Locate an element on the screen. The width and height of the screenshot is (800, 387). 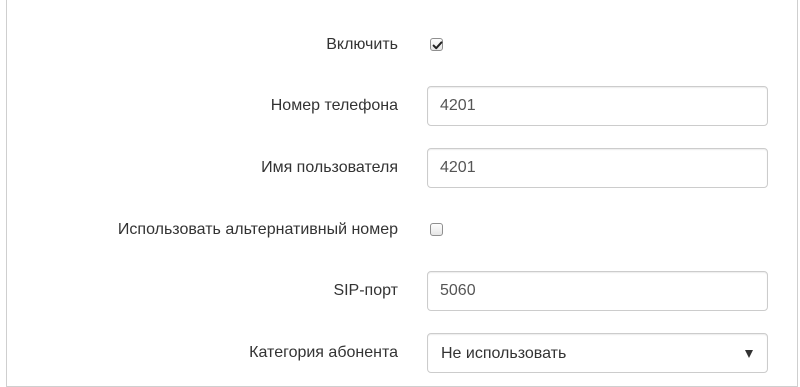
subscriber-category-label: Категория абонента is located at coordinates (323, 352).